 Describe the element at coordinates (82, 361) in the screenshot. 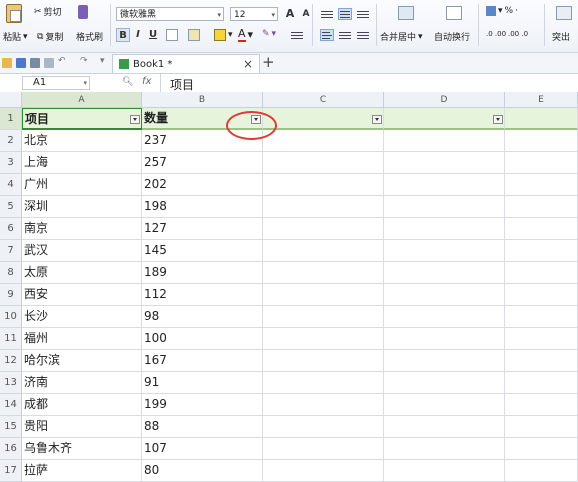

I see `table-cell-city: 哈尔滨` at that location.